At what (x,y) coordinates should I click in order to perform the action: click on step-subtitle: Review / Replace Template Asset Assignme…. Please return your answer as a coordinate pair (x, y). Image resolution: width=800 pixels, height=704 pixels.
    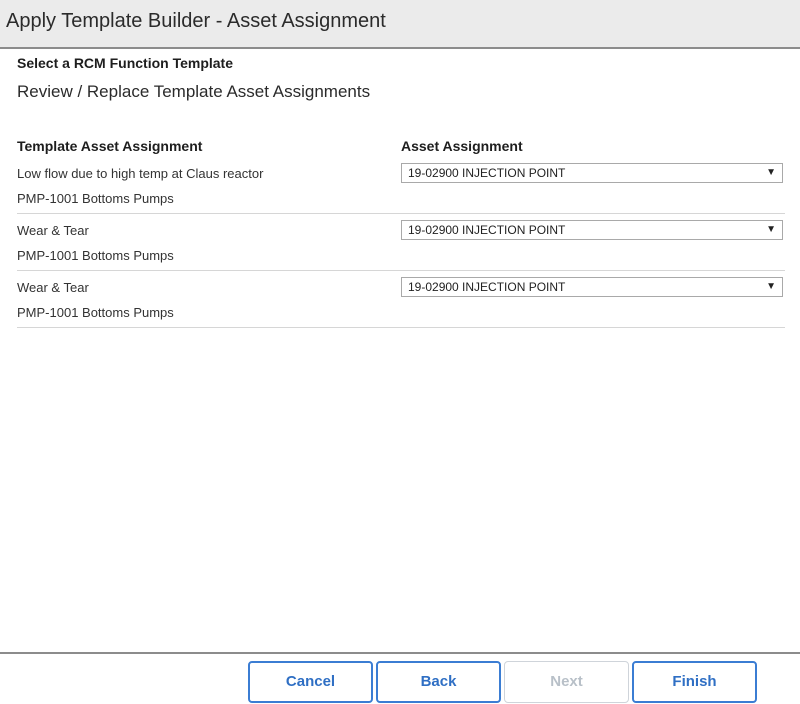
    Looking at the image, I should click on (194, 91).